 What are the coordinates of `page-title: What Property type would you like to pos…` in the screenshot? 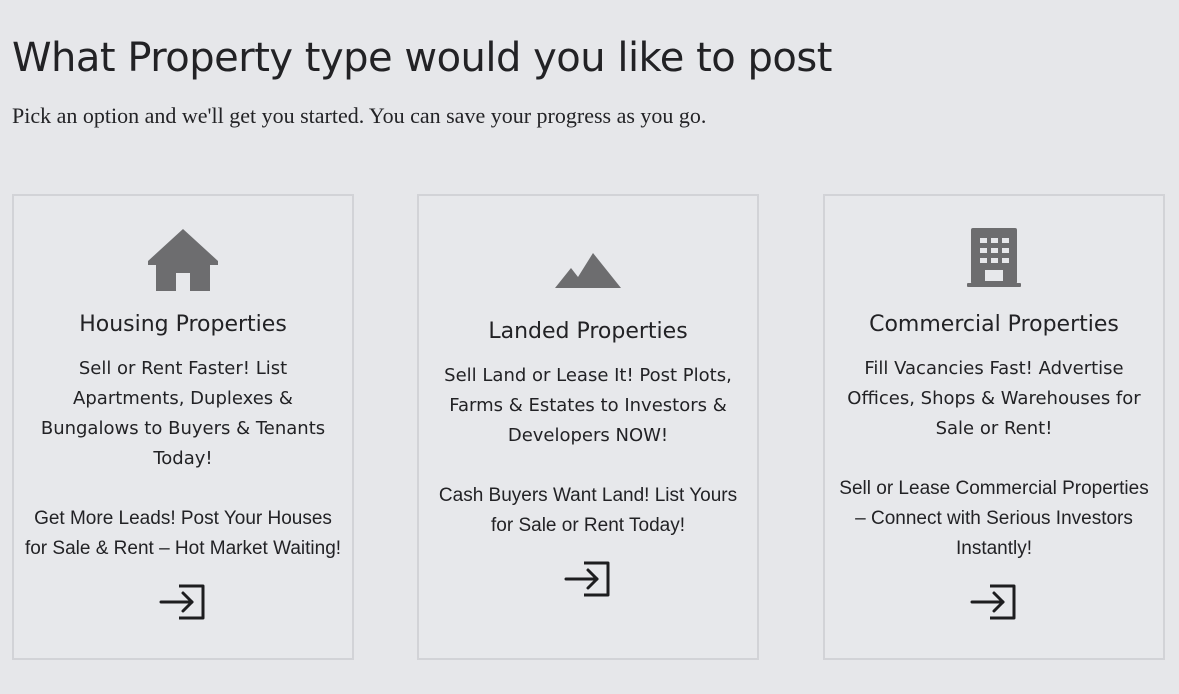 It's located at (422, 58).